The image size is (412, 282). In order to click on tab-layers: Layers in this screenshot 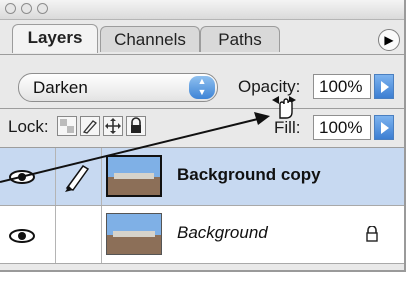, I will do `click(55, 38)`.